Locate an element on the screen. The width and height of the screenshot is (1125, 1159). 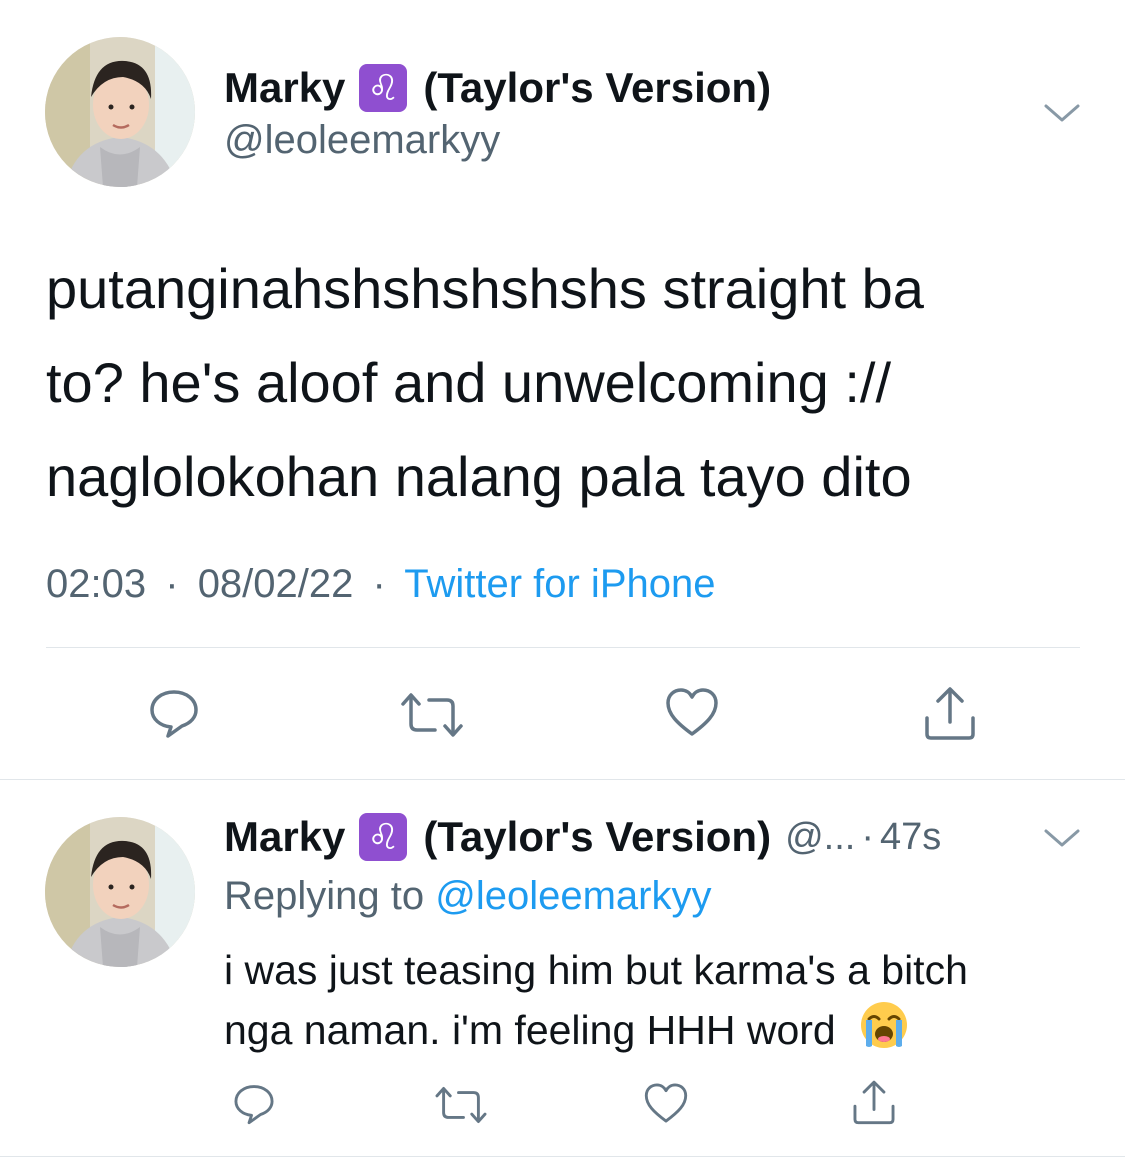
tweet-text-line: putanginahshshshshshs straight ba is located at coordinates (485, 288).